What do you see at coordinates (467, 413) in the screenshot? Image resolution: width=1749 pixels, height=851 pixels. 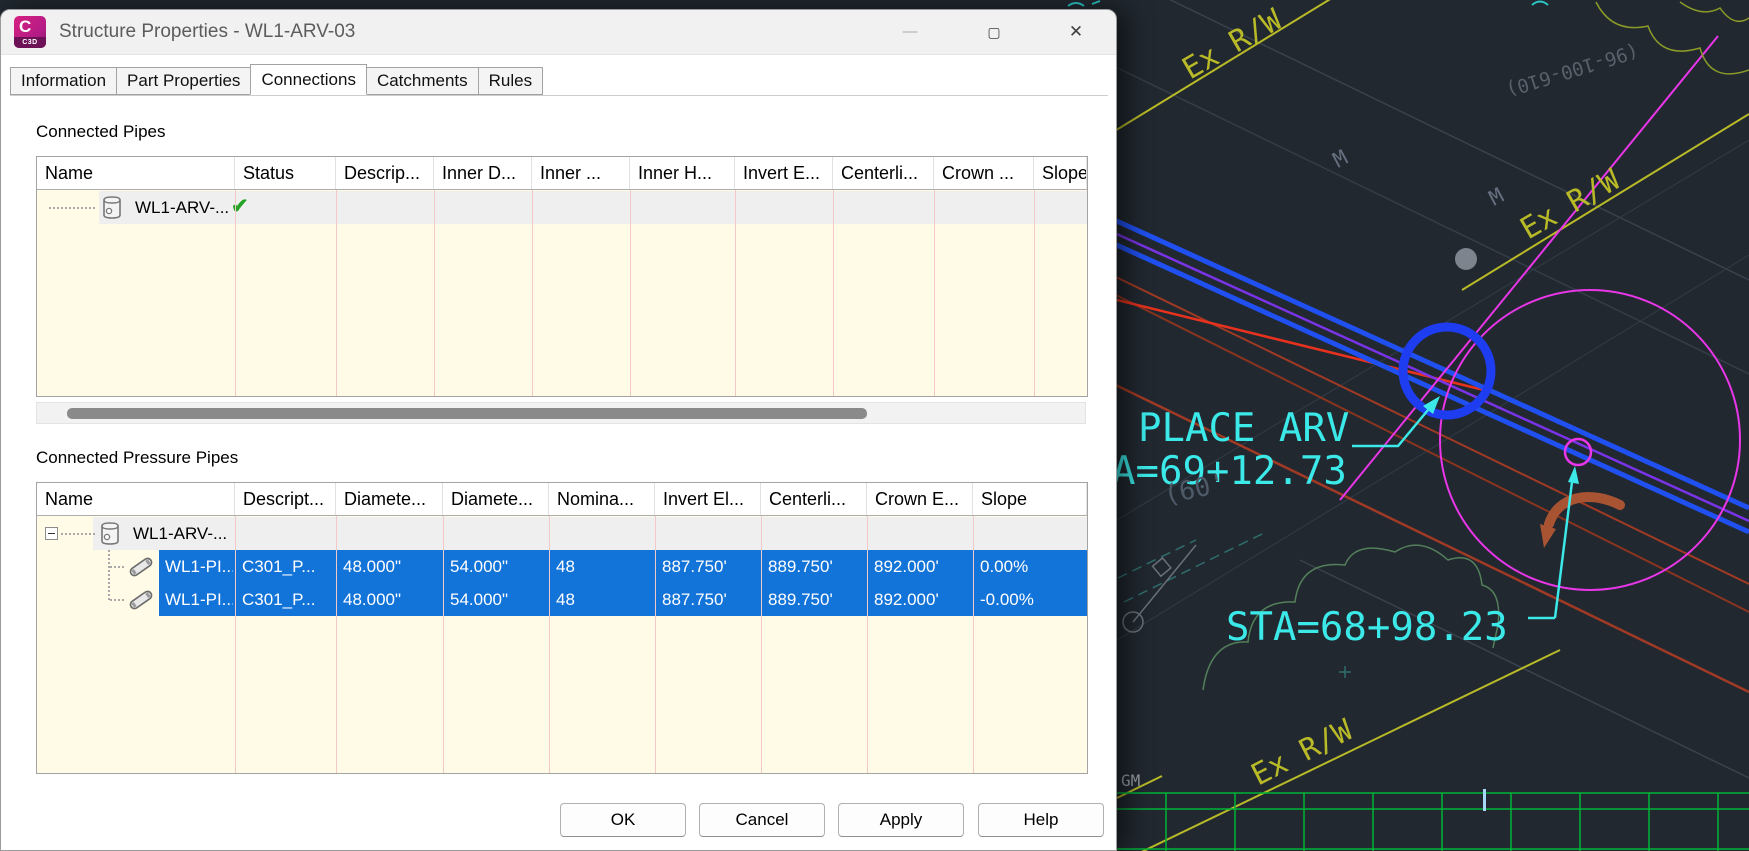 I see `scrollbar-thumb` at bounding box center [467, 413].